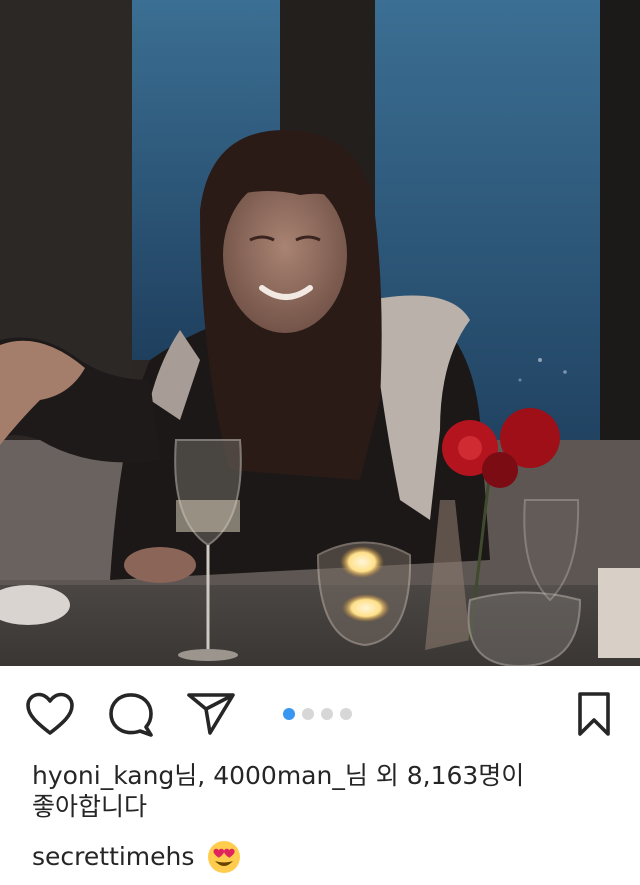 The image size is (640, 885). I want to click on heart-icon, so click(50, 714).